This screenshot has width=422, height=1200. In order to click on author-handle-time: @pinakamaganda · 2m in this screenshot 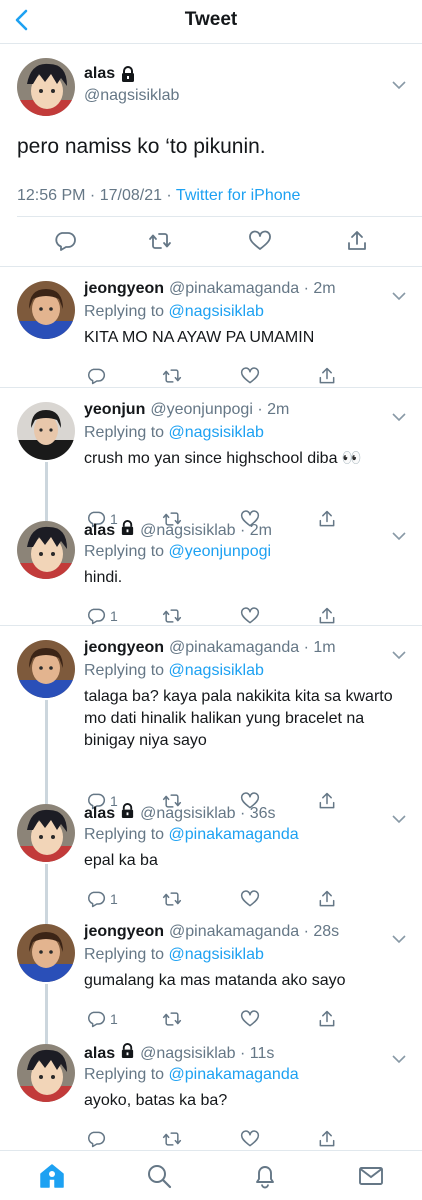, I will do `click(252, 288)`.